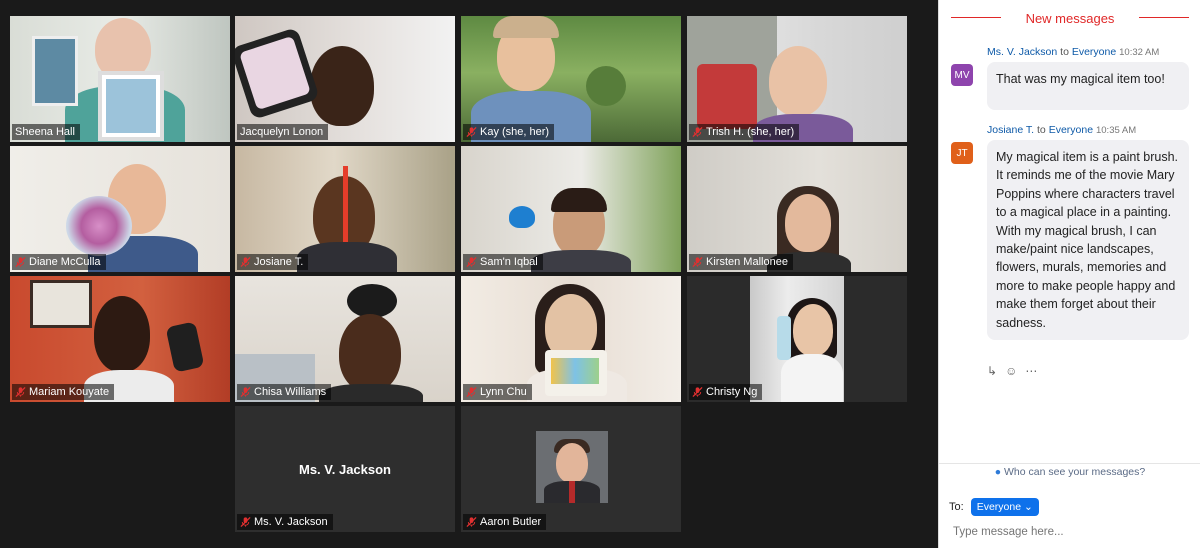 Image resolution: width=1200 pixels, height=548 pixels. I want to click on nameplate: Christy Ng, so click(726, 392).